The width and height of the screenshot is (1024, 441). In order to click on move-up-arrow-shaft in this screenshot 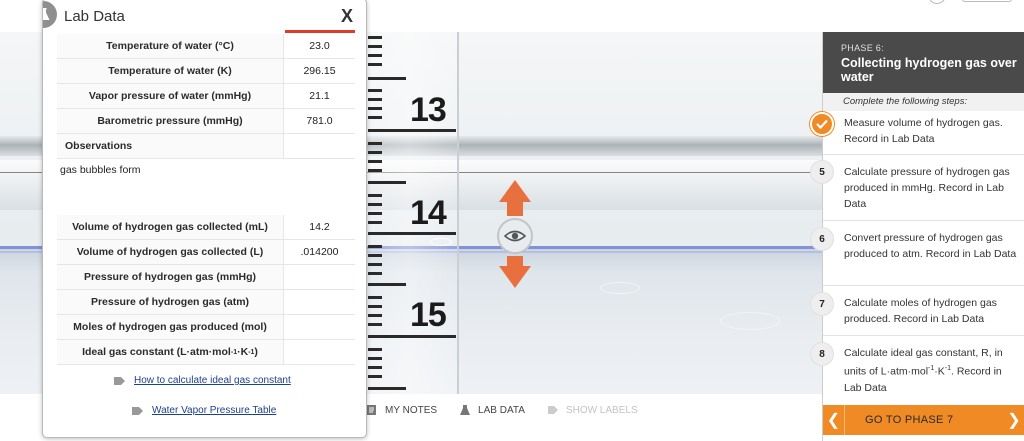, I will do `click(515, 208)`.